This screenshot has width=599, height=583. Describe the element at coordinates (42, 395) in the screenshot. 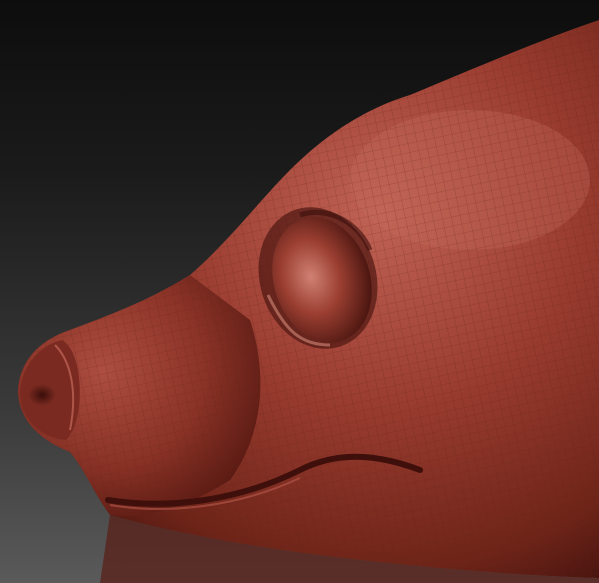

I see `nostril` at that location.